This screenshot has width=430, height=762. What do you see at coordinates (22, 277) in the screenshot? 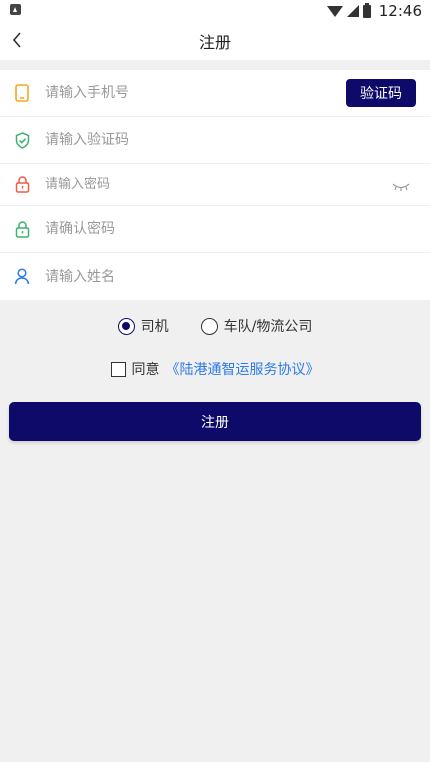
I see `user-icon` at bounding box center [22, 277].